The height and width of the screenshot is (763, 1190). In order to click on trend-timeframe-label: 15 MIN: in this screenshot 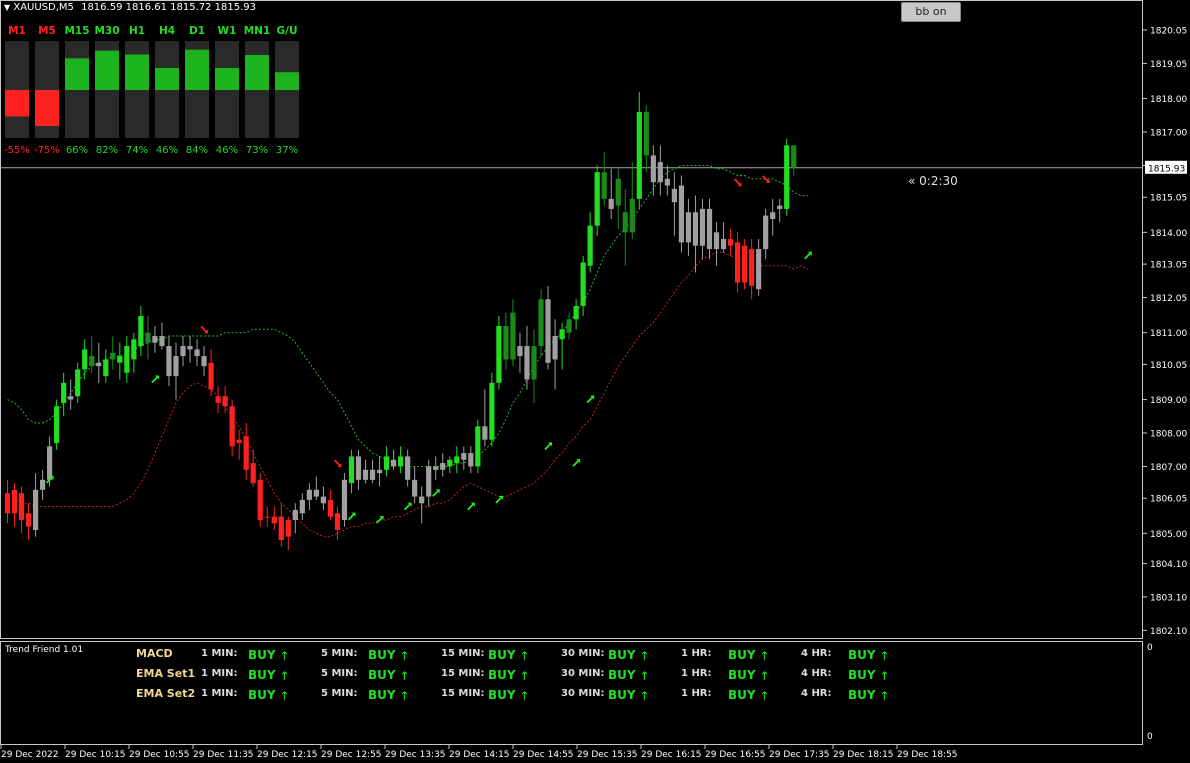, I will do `click(463, 673)`.